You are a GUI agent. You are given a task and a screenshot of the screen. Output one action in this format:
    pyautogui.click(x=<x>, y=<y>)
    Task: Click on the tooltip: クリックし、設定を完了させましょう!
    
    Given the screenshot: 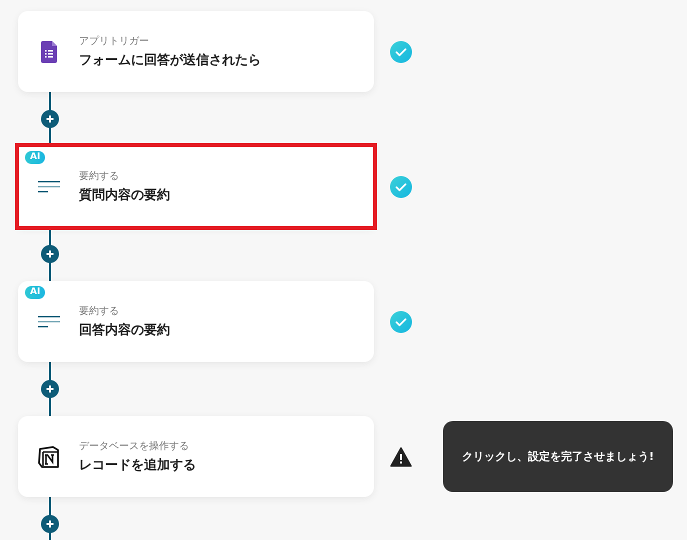 What is the action you would take?
    pyautogui.click(x=558, y=456)
    